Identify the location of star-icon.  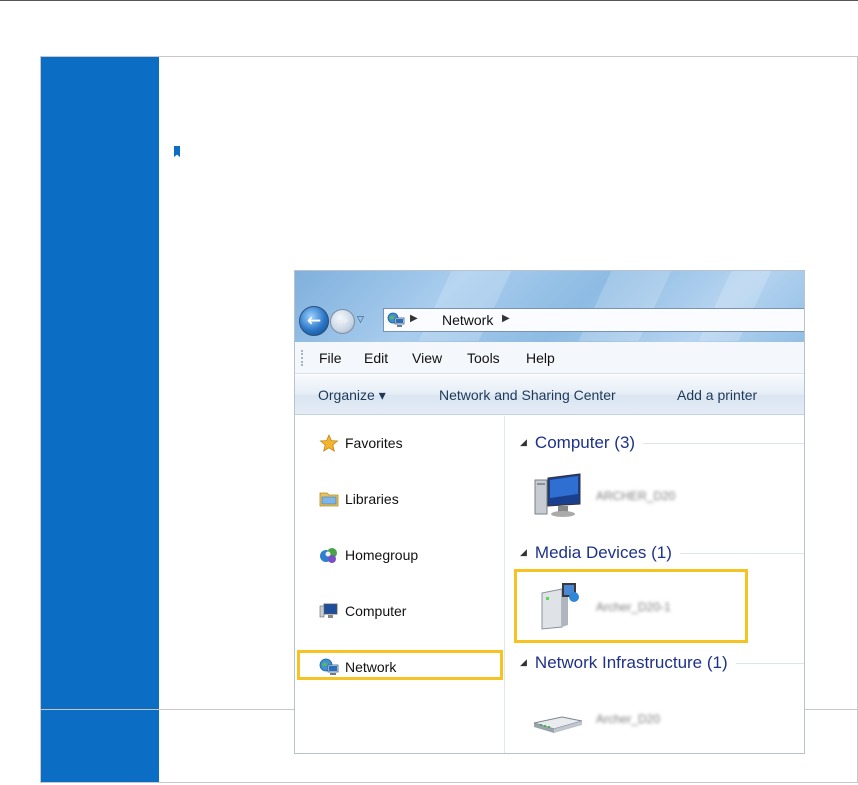
(329, 443).